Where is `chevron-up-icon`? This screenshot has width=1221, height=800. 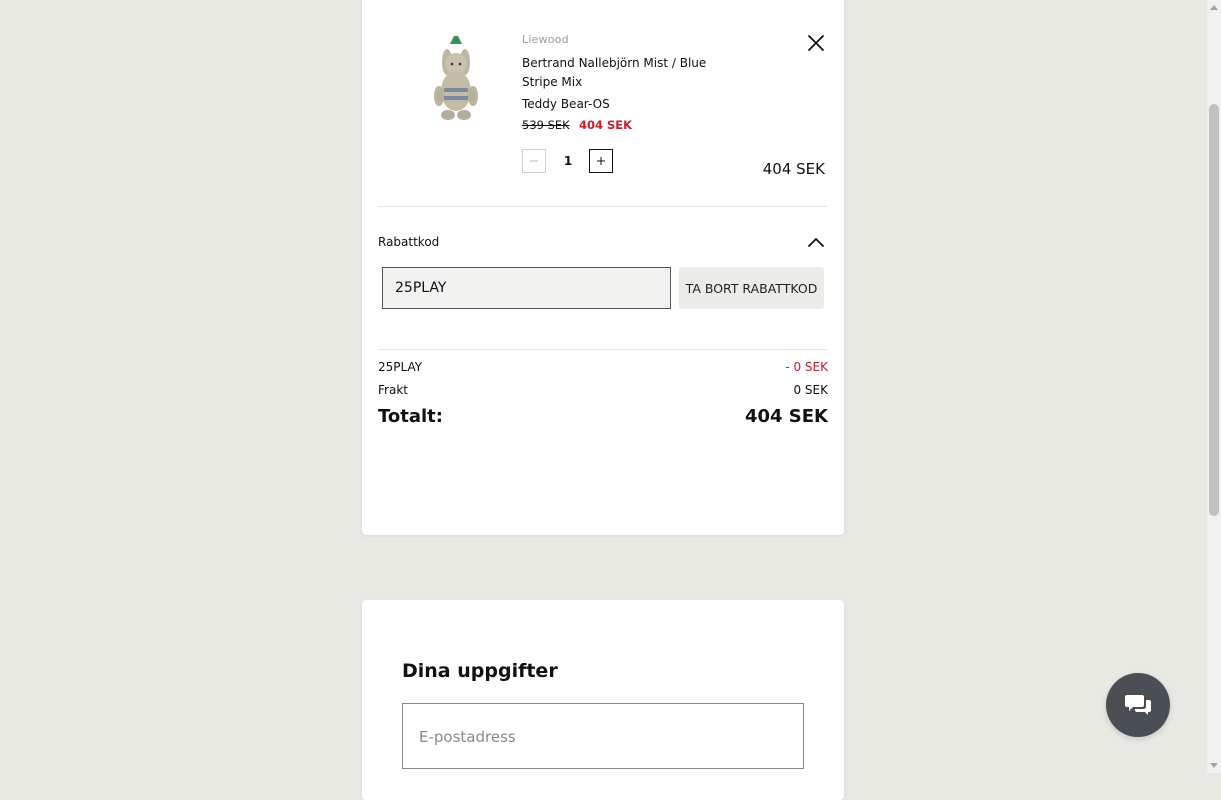 chevron-up-icon is located at coordinates (816, 242).